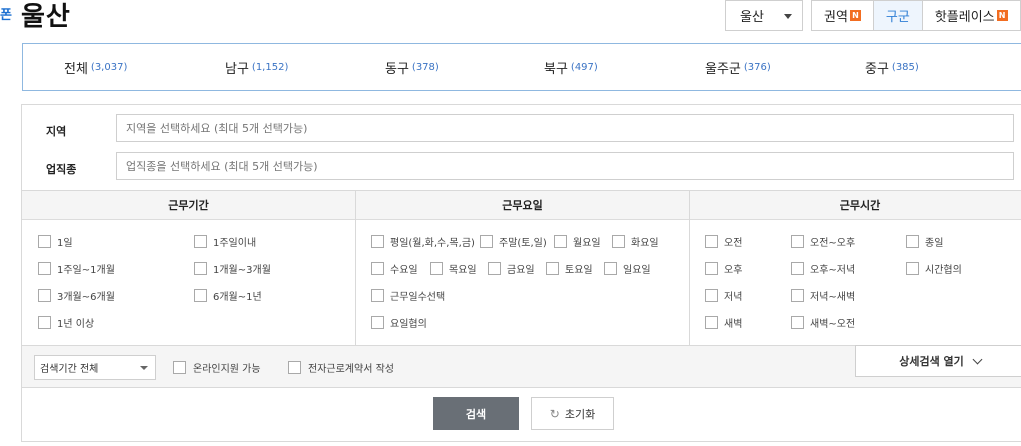  I want to click on district-donggu: 동구 (378), so click(412, 67).